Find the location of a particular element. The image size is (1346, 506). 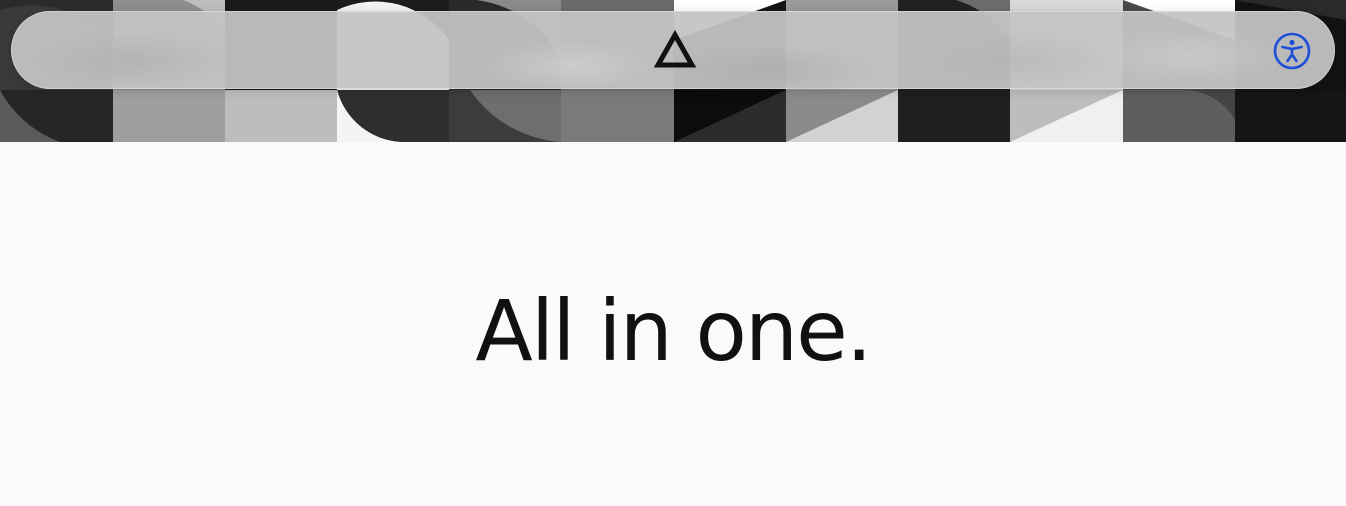

hero-headline: All in one. is located at coordinates (673, 331).